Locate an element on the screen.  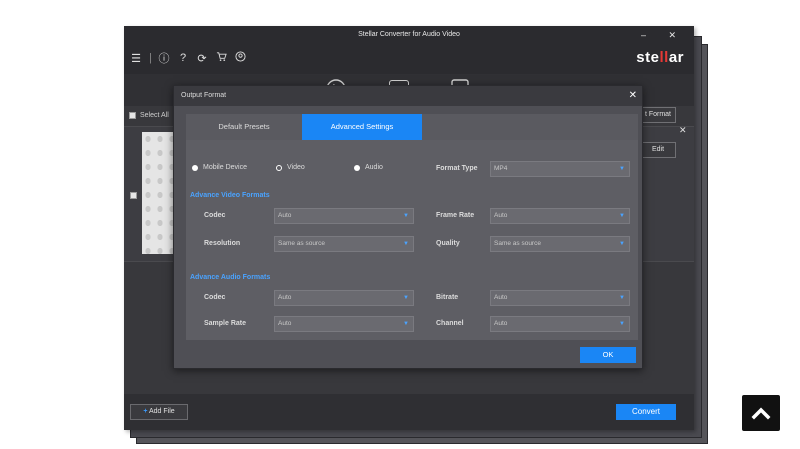
select-all: Select All is located at coordinates (149, 115).